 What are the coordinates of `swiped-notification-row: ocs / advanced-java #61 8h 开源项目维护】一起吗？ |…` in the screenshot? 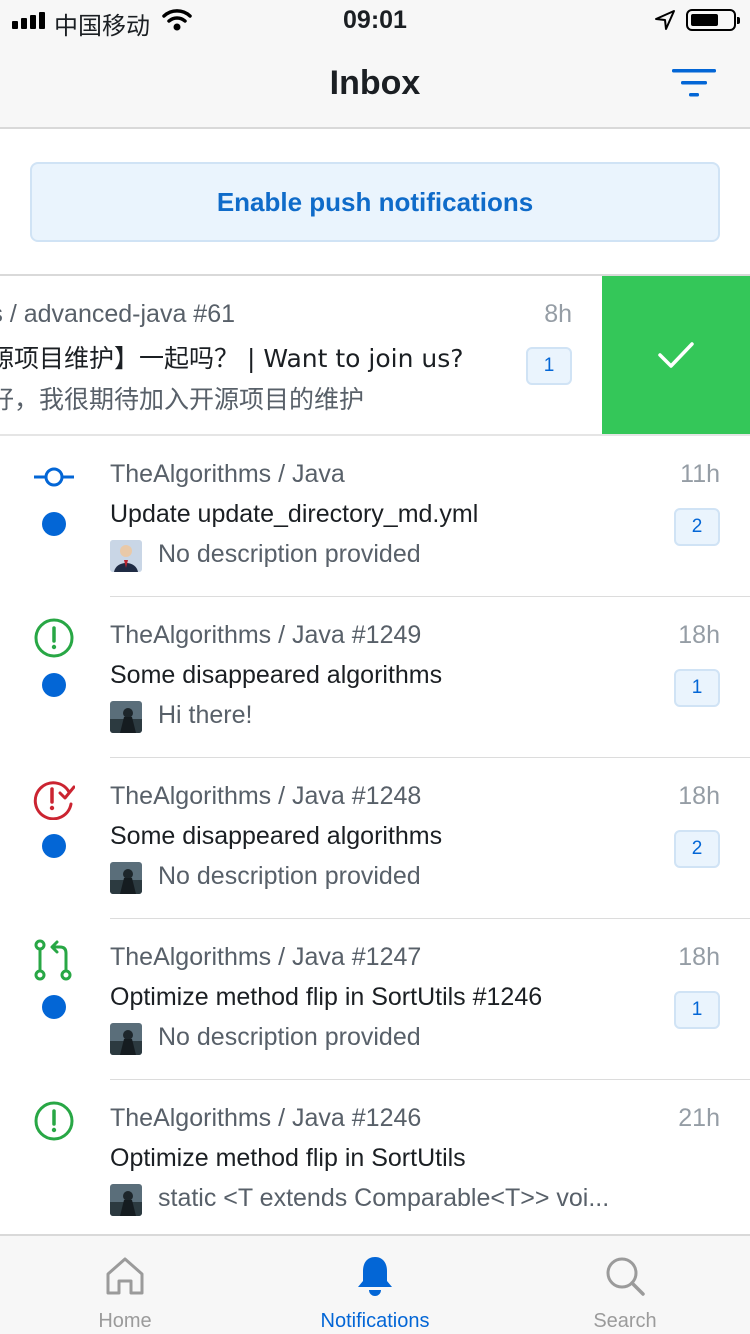 It's located at (375, 356).